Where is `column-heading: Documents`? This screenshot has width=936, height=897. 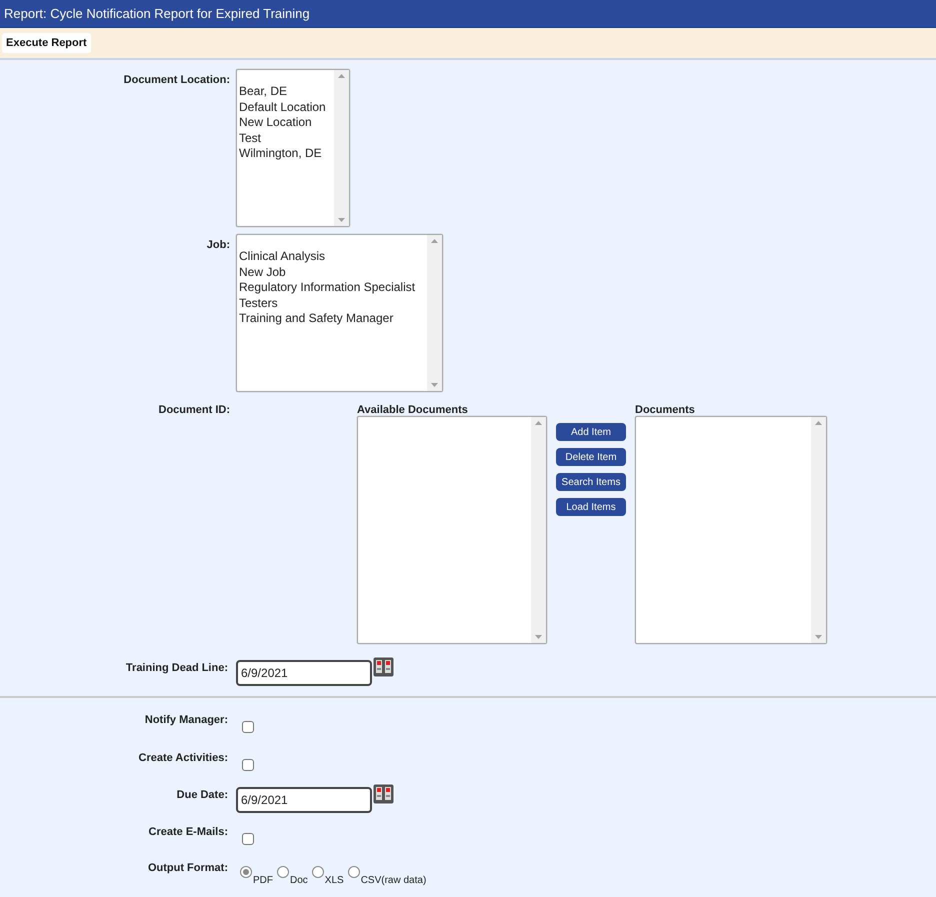 column-heading: Documents is located at coordinates (665, 409).